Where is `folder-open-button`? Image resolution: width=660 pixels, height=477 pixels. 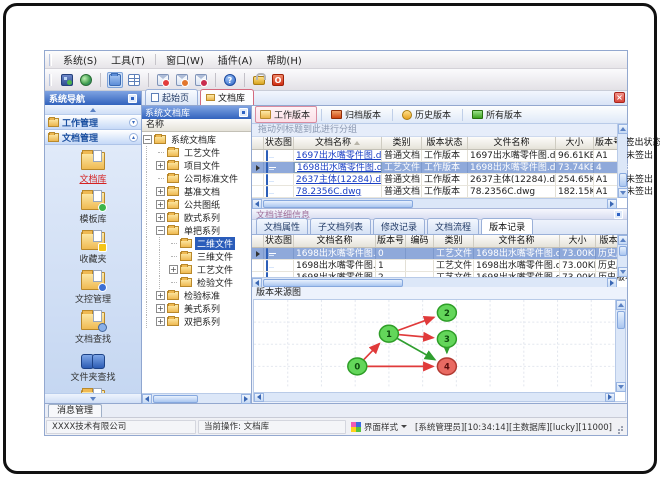
folder-open-button is located at coordinates (115, 79).